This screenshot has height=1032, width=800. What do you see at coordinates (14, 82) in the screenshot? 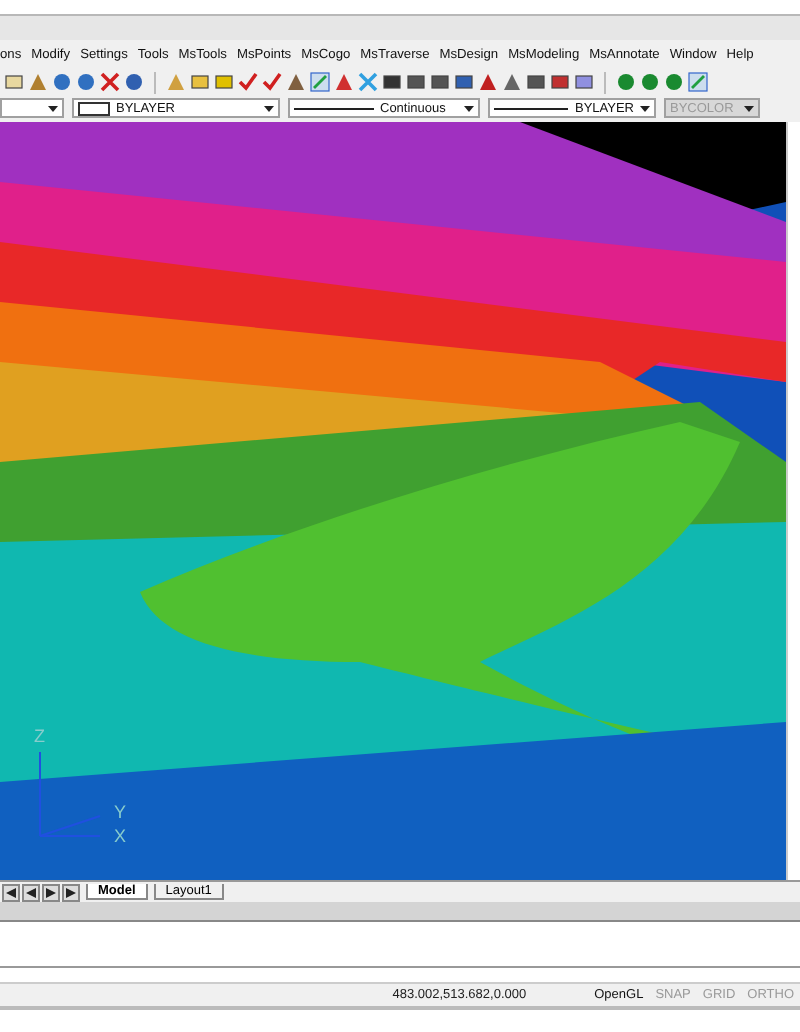
I see `page-icon` at bounding box center [14, 82].